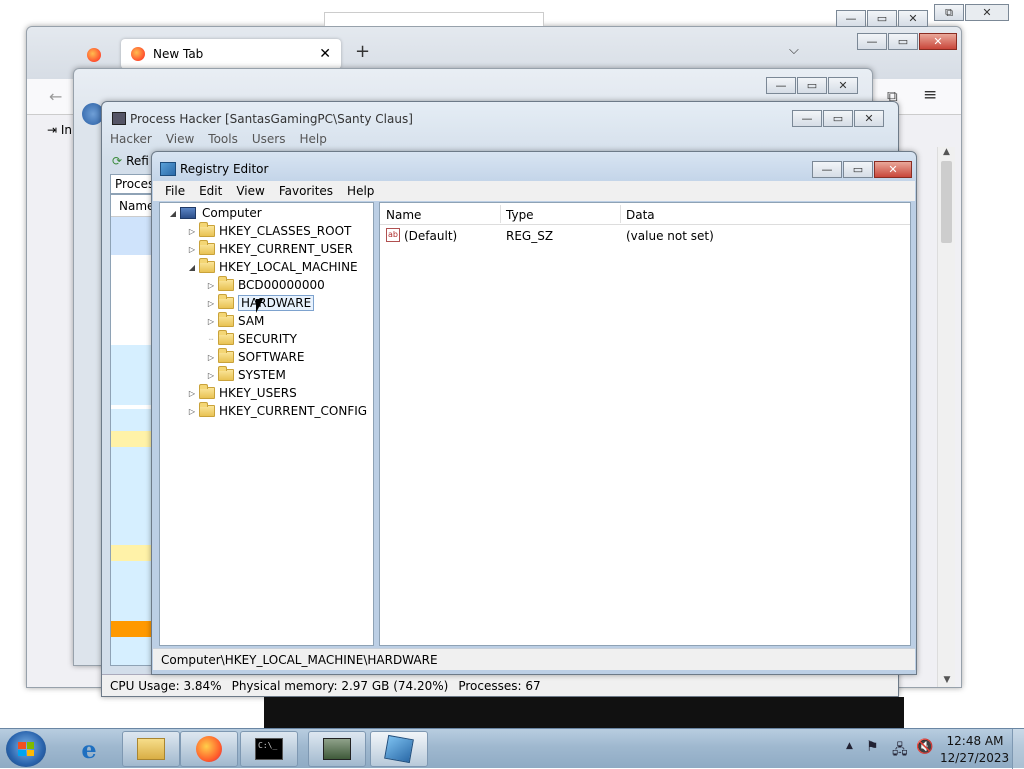 The width and height of the screenshot is (1024, 769). I want to click on new-tab-button: +, so click(362, 51).